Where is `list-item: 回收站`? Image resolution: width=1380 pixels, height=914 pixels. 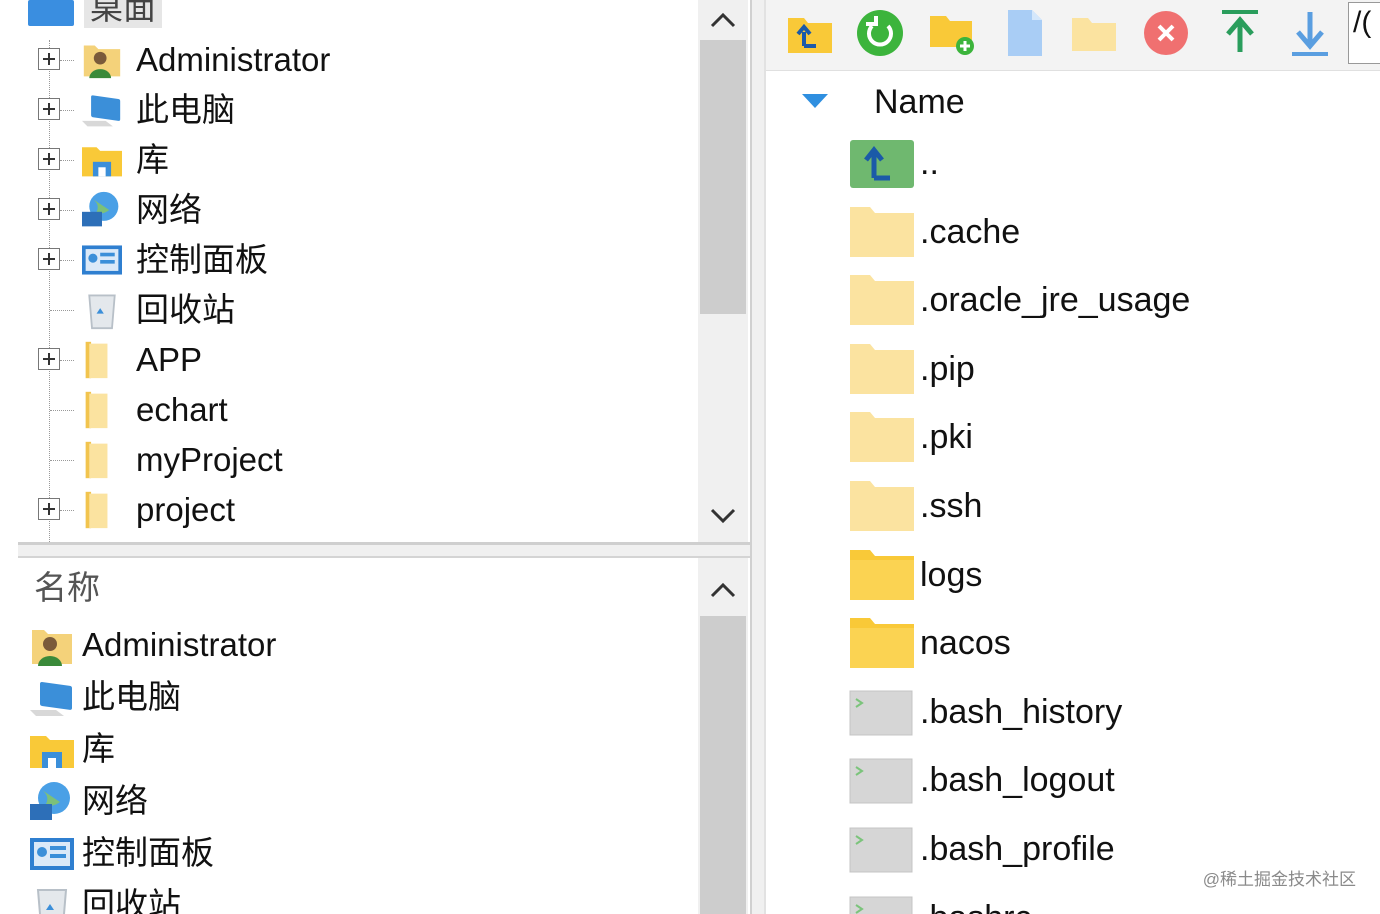
list-item: 回收站 is located at coordinates (358, 897).